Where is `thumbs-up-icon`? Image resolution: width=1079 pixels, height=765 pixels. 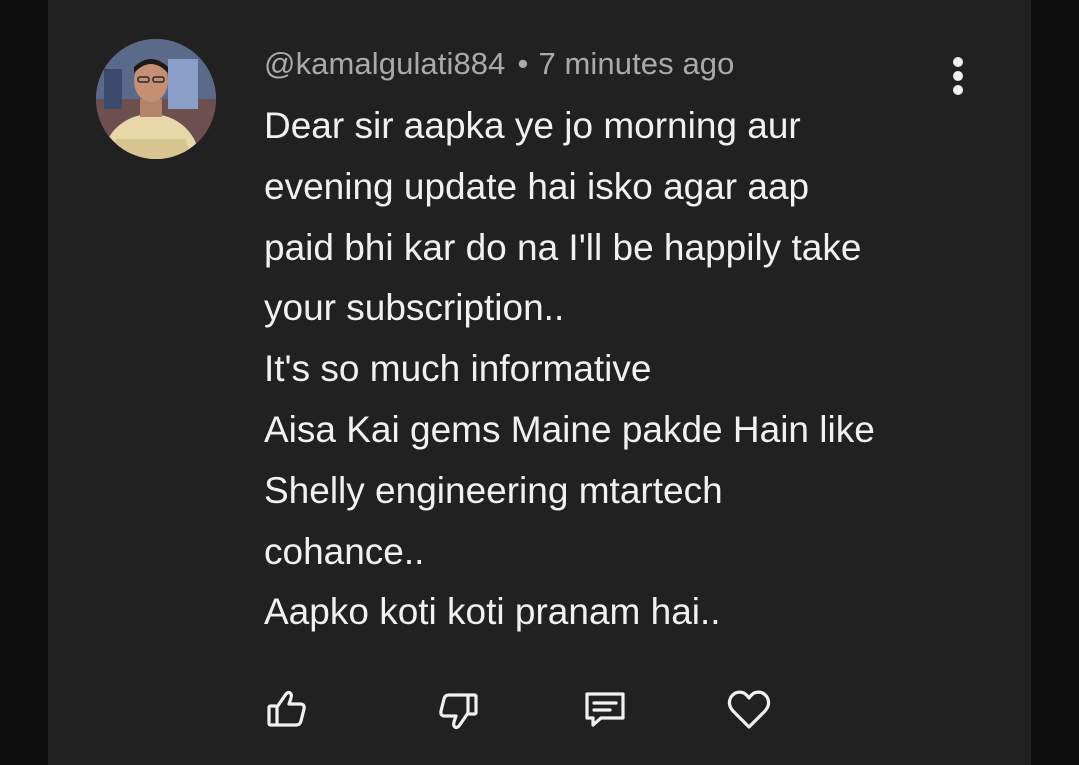 thumbs-up-icon is located at coordinates (286, 708).